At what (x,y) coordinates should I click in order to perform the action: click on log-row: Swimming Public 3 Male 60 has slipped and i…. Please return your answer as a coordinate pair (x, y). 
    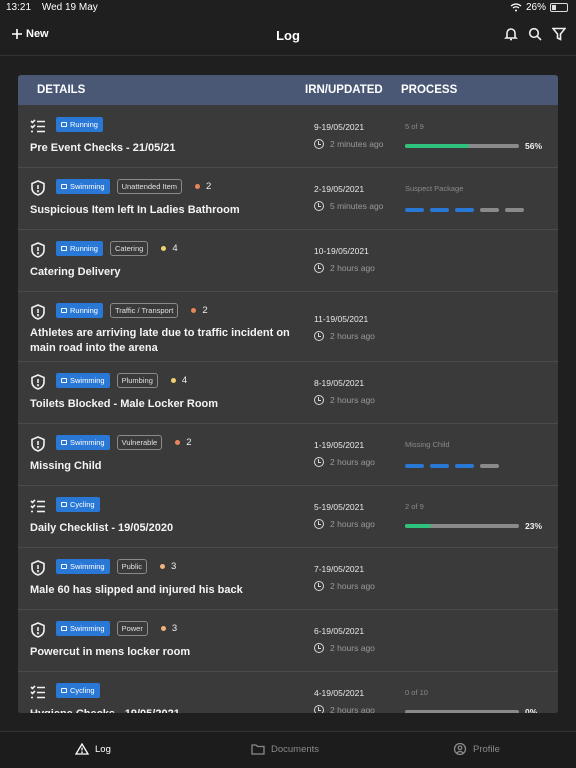
    Looking at the image, I should click on (288, 579).